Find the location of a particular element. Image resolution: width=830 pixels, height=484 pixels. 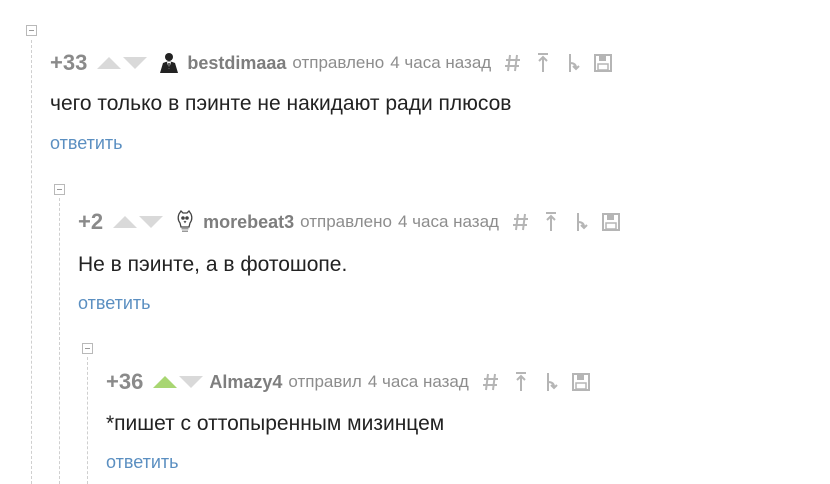

comment-username: bestdimaaa is located at coordinates (236, 63).